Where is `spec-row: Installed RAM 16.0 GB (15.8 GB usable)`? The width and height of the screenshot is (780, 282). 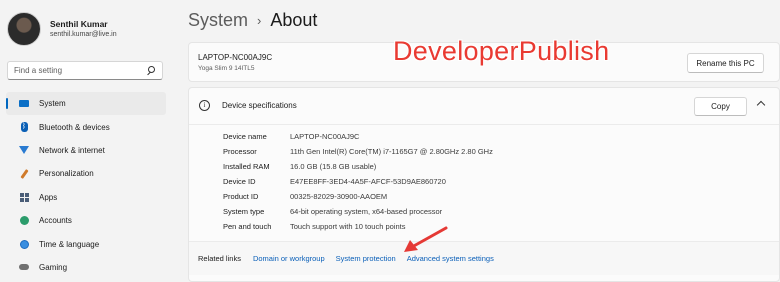
spec-row: Installed RAM 16.0 GB (15.8 GB usable) is located at coordinates (299, 169).